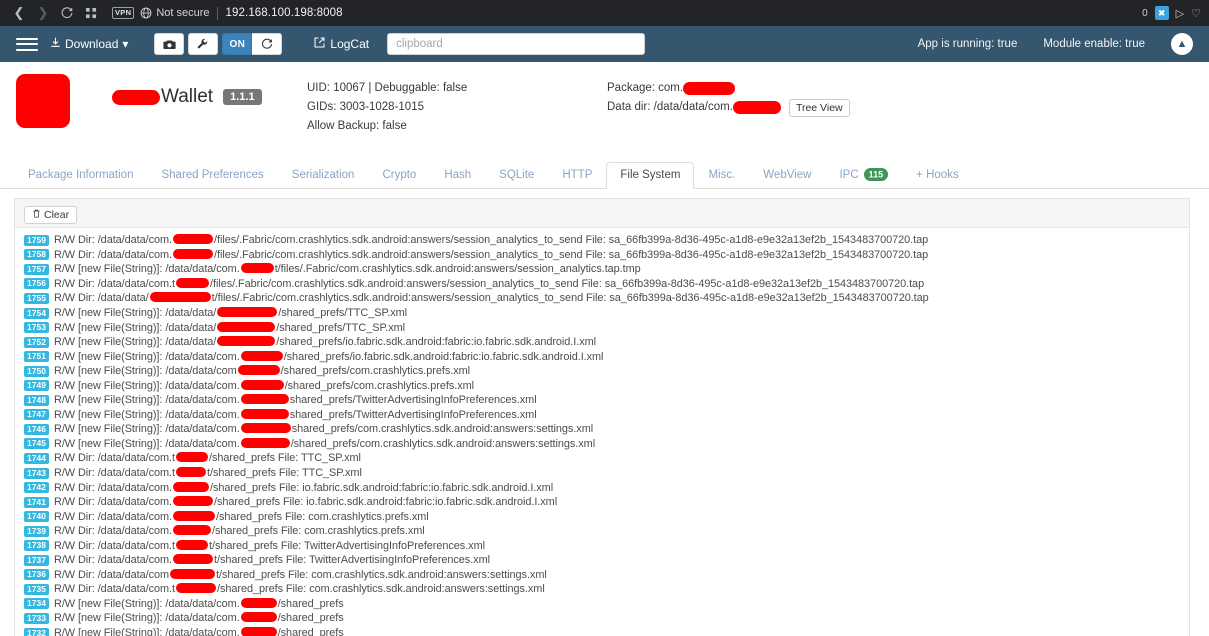 The height and width of the screenshot is (636, 1209). Describe the element at coordinates (217, 13) in the screenshot. I see `omnibox-divider` at that location.